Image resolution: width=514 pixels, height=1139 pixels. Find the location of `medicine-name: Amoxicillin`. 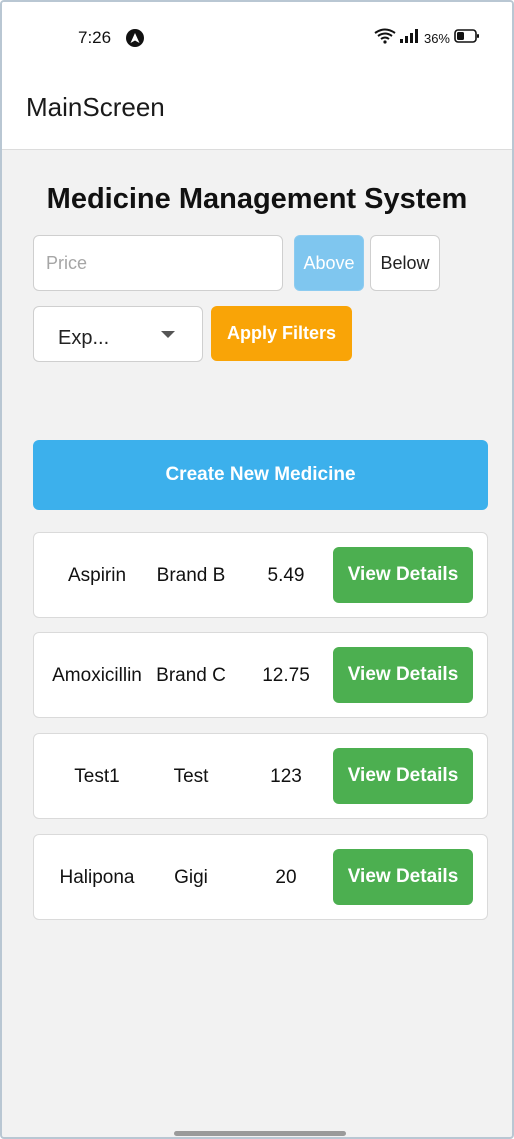

medicine-name: Amoxicillin is located at coordinates (97, 675).